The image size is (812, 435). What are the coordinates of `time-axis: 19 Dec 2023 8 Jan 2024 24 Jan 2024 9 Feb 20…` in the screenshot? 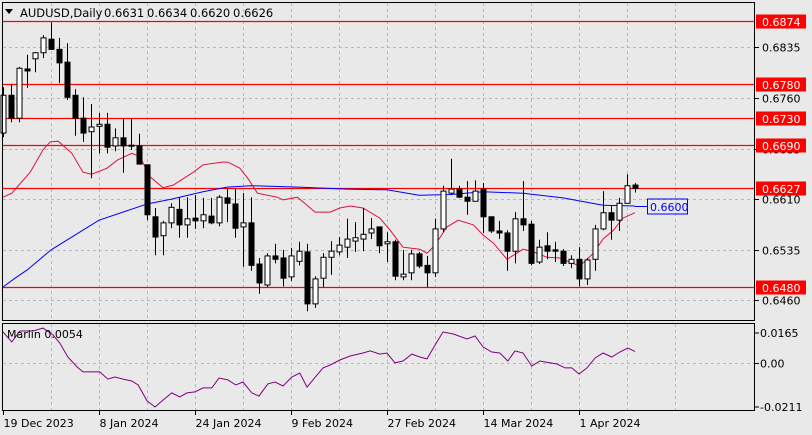 It's located at (322, 420).